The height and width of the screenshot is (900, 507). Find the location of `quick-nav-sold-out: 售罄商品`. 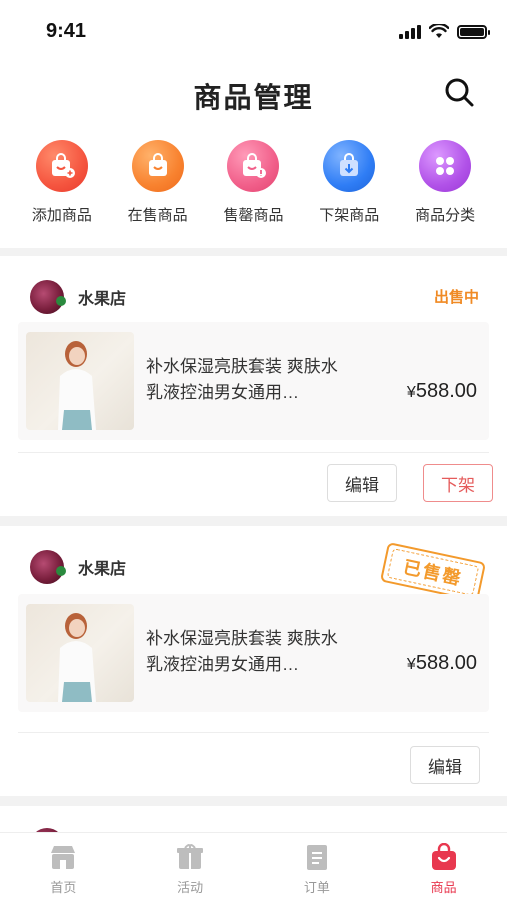

quick-nav-sold-out: 售罄商品 is located at coordinates (253, 187).